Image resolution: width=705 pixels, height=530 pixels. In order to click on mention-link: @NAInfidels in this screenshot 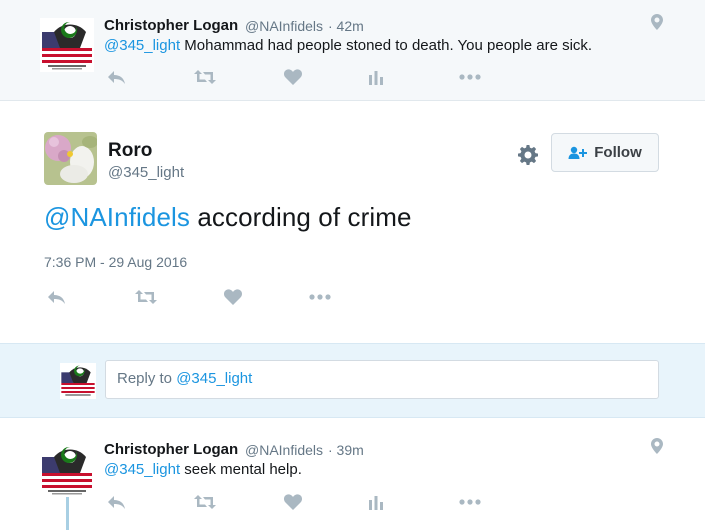, I will do `click(117, 217)`.